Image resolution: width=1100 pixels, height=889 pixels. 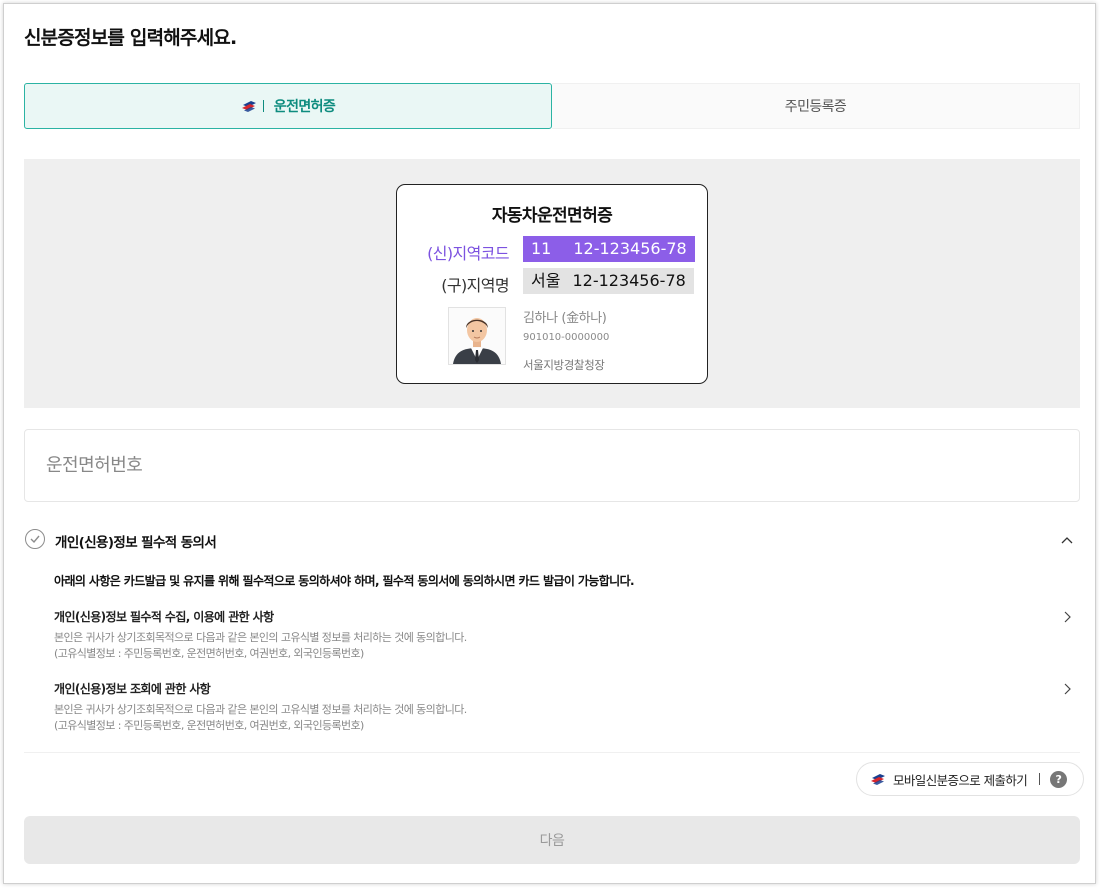 I want to click on person-avatar-icon, so click(x=477, y=341).